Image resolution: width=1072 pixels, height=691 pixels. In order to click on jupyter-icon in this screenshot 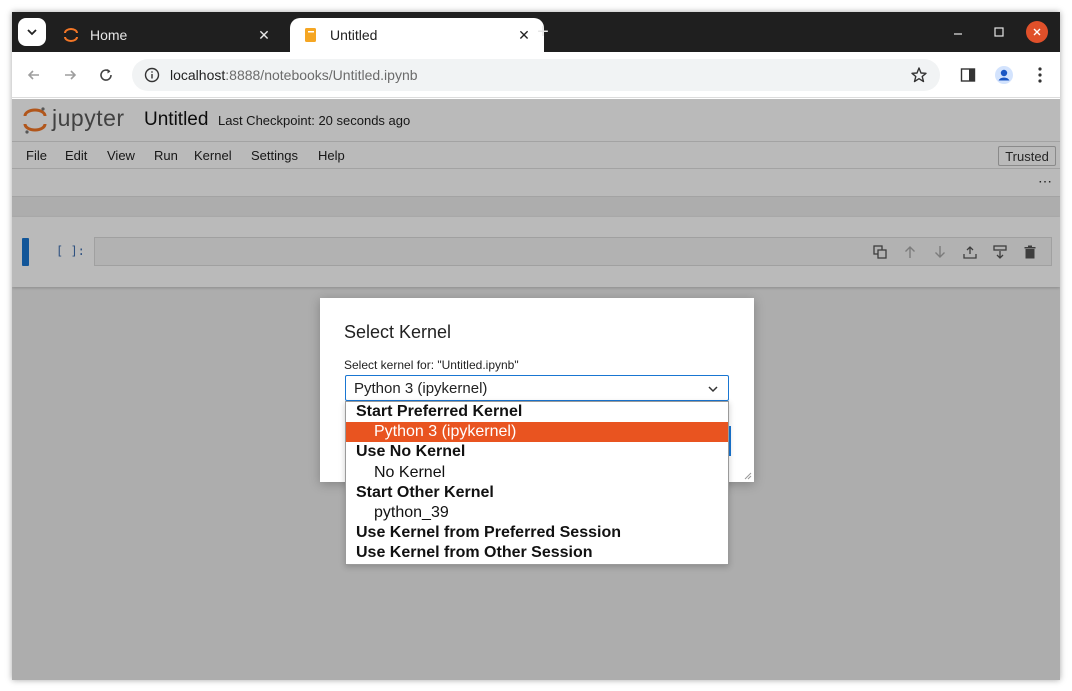, I will do `click(71, 35)`.